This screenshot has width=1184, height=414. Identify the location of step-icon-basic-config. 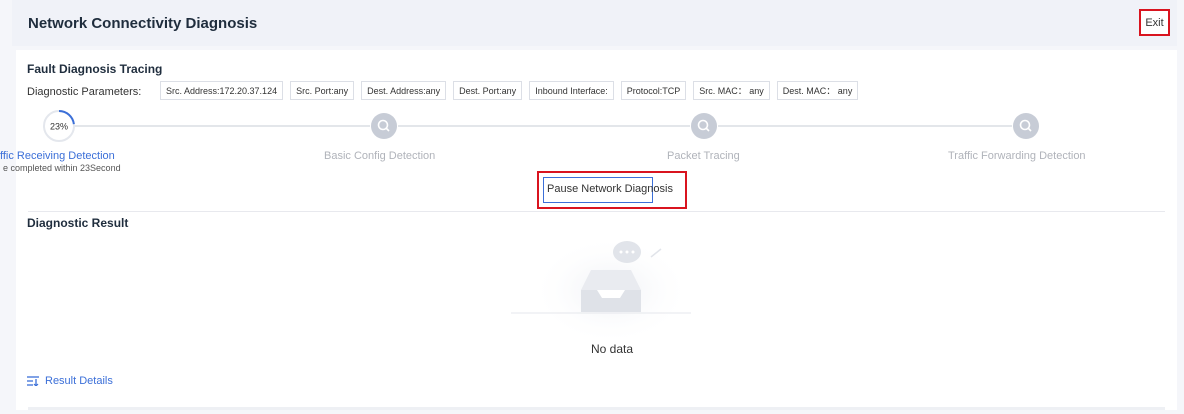
(384, 126).